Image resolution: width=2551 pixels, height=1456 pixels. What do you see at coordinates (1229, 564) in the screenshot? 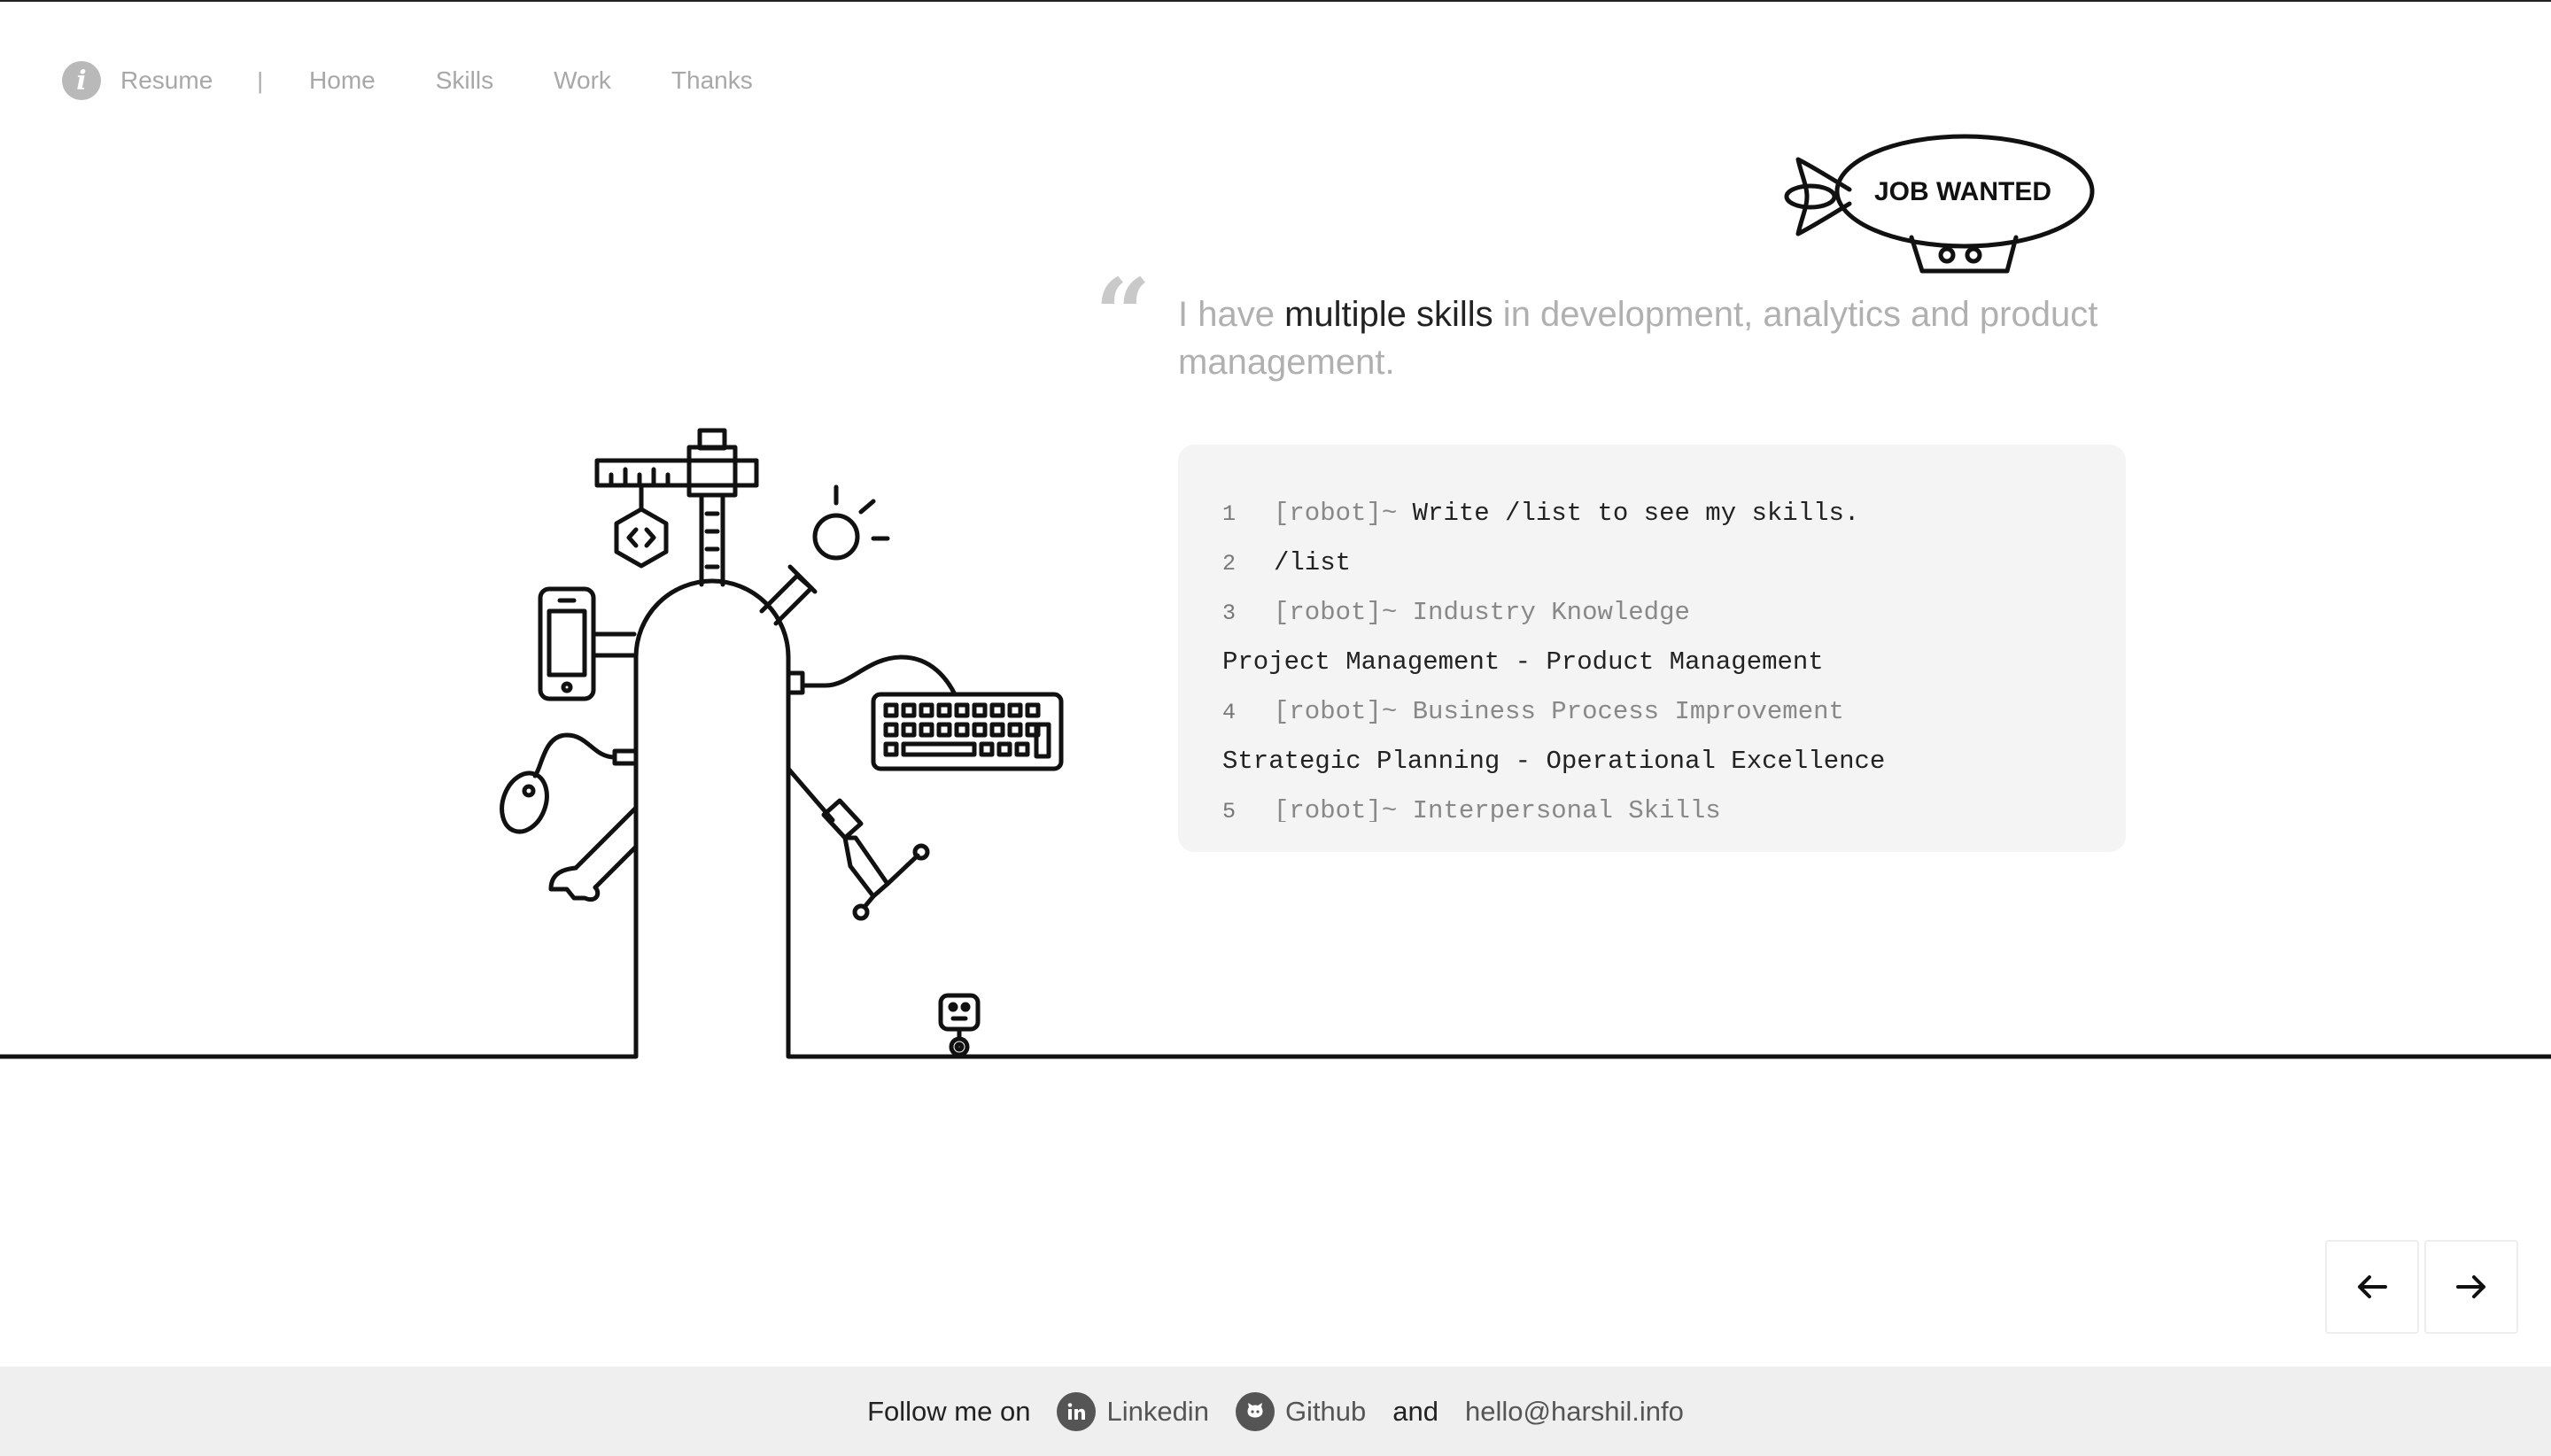
I see `line-number: 2` at bounding box center [1229, 564].